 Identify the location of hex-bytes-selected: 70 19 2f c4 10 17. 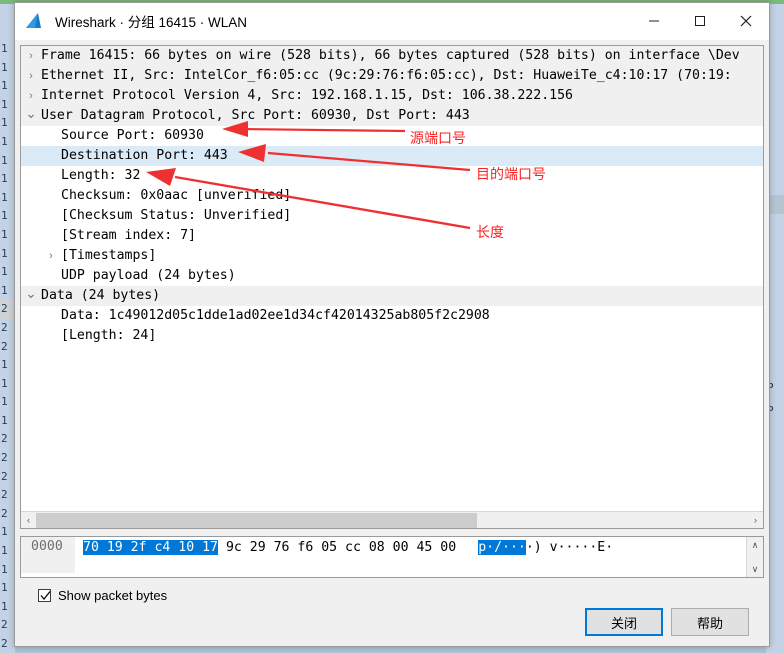
(150, 547).